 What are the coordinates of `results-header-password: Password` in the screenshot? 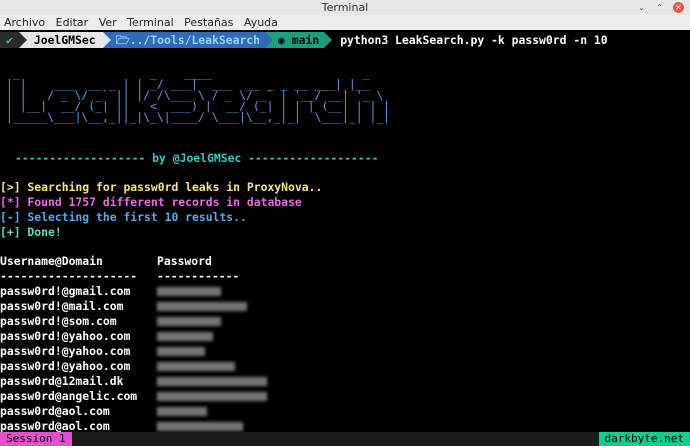 It's located at (184, 261).